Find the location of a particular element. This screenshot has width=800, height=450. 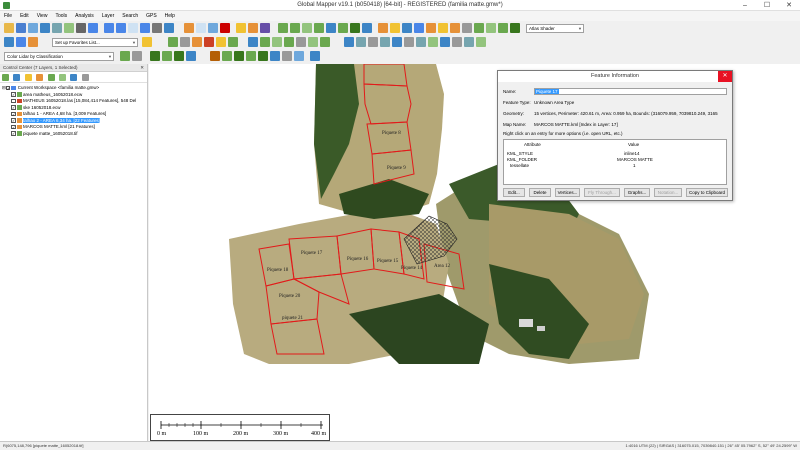

join-icon is located at coordinates (469, 42).